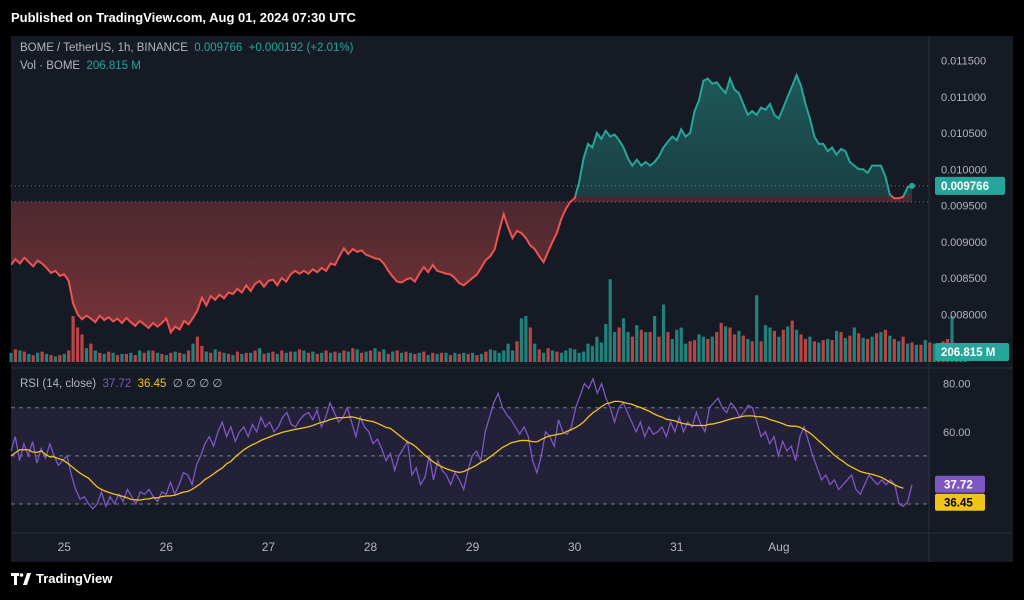 This screenshot has height=600, width=1024. I want to click on rsi-label: RSI (14, close), so click(58, 384).